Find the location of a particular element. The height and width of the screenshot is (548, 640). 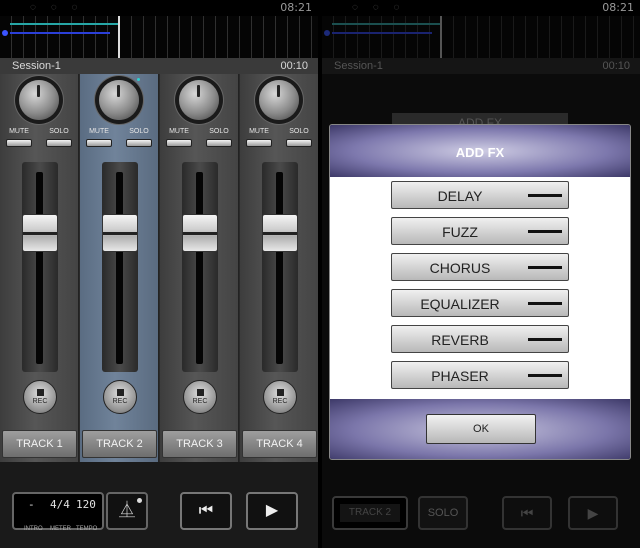

fx-label: CHORUS is located at coordinates (460, 268).